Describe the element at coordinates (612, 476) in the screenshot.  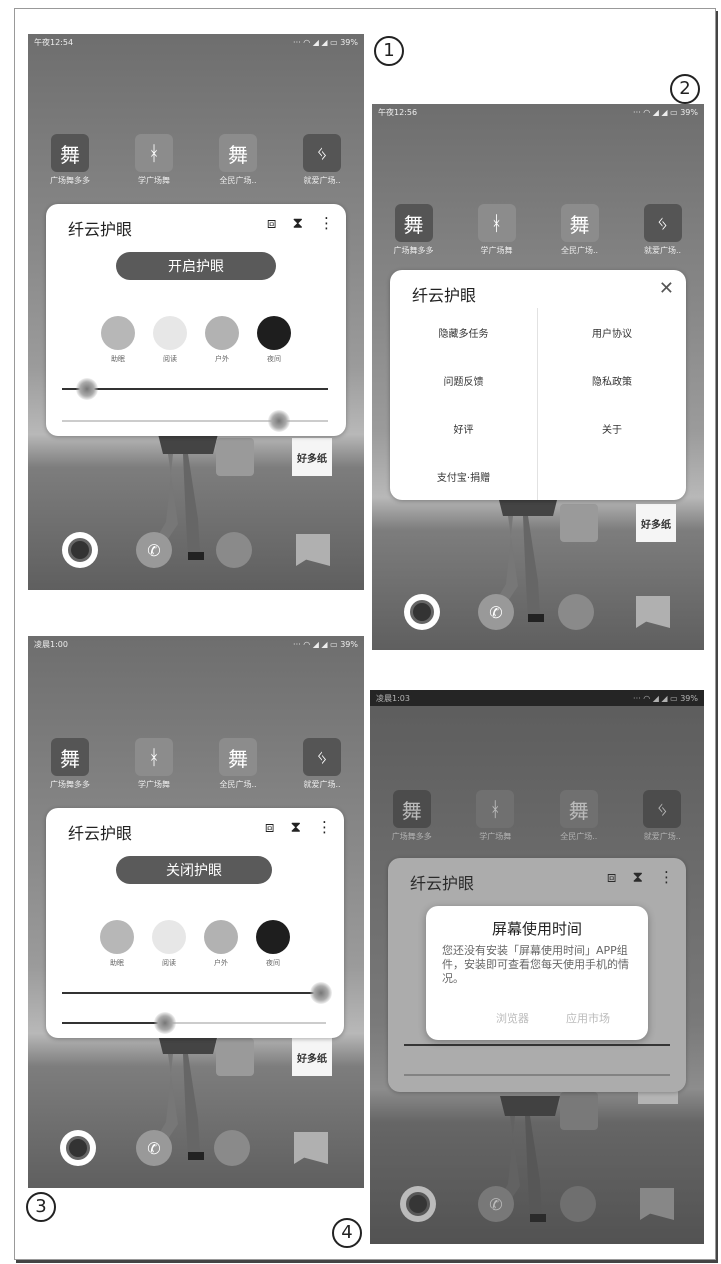
I see `menu-item-empty` at that location.